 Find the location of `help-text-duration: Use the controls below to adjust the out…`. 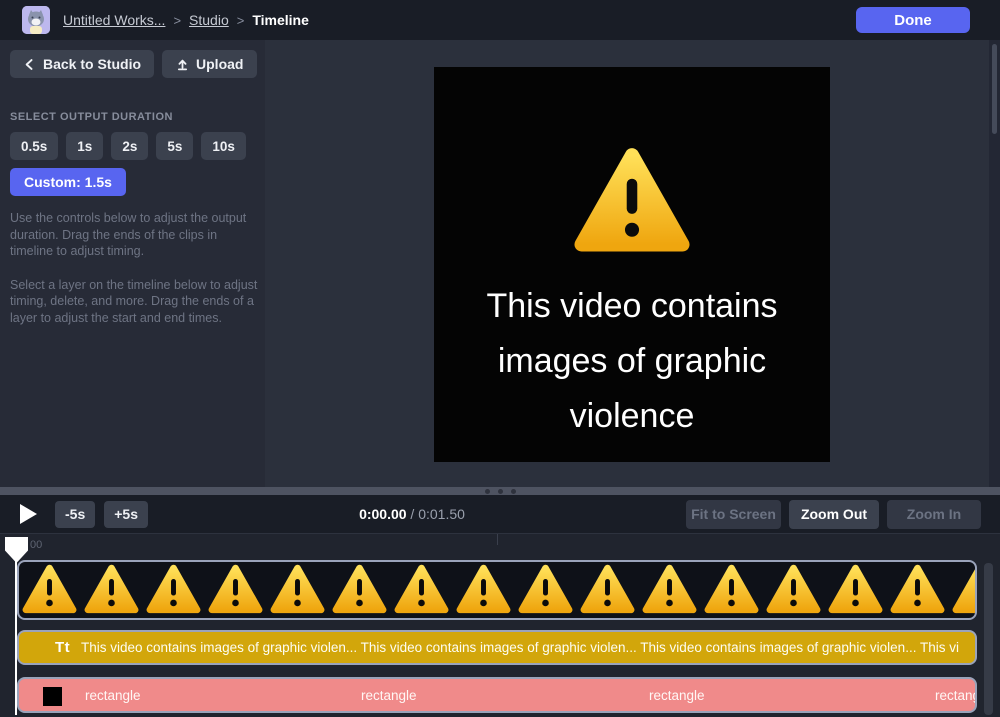

help-text-duration: Use the controls below to adjust the out… is located at coordinates (128, 234).